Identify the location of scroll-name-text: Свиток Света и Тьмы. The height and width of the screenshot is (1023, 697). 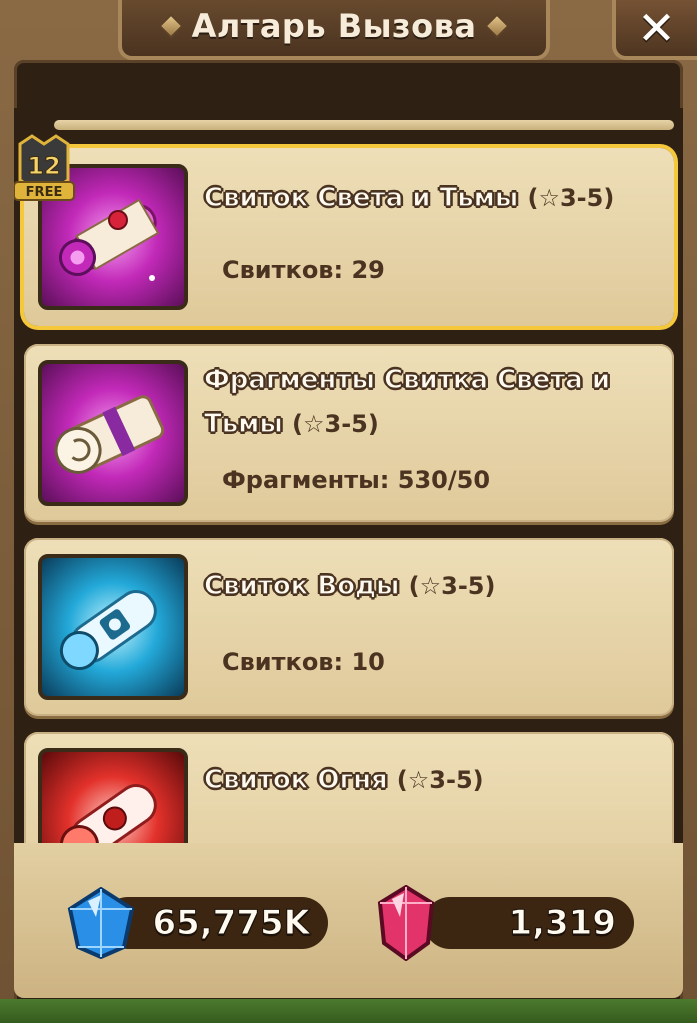
(361, 197).